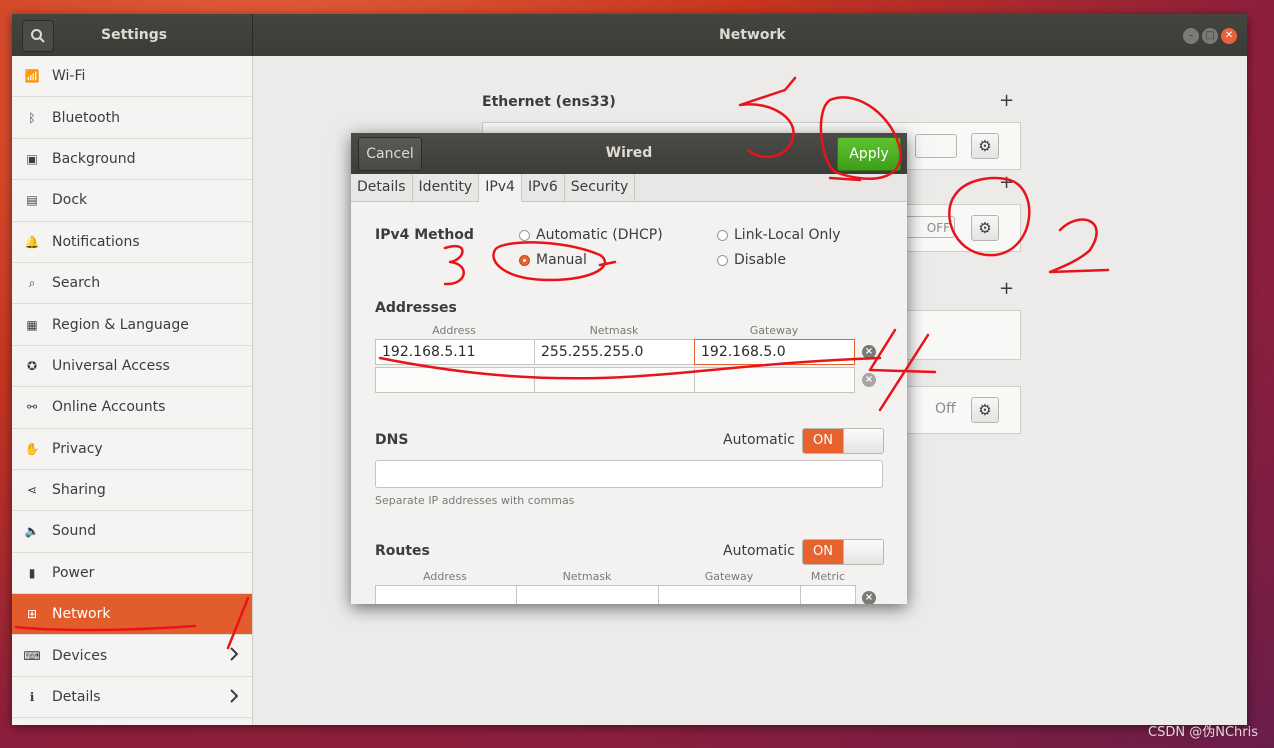 The height and width of the screenshot is (748, 1274). Describe the element at coordinates (32, 241) in the screenshot. I see `bell-icon: 🔔` at that location.